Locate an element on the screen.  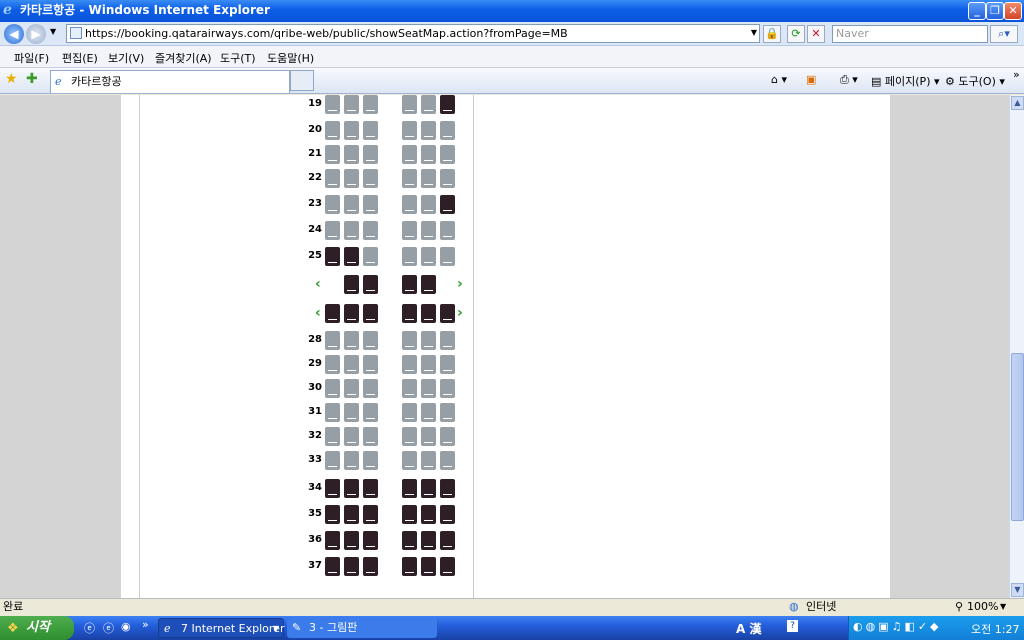
menu-help: 도움말(H) is located at coordinates (290, 58).